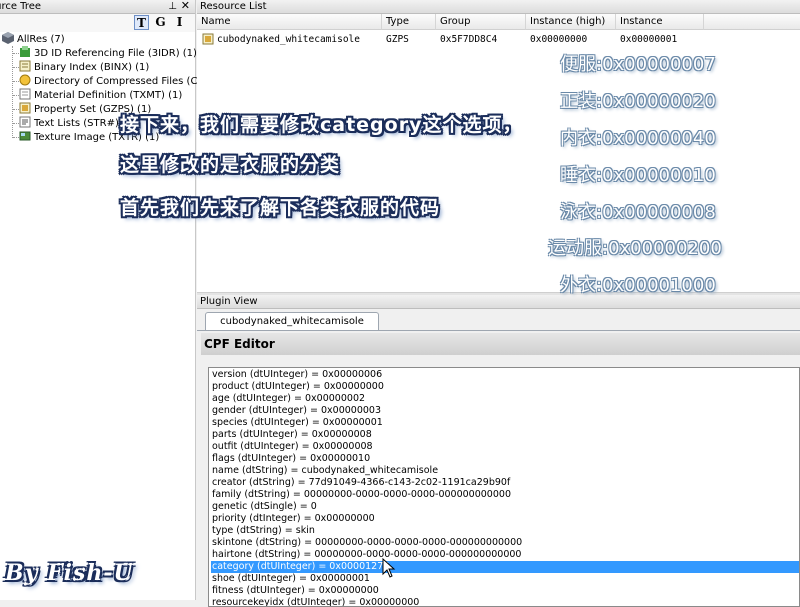 The width and height of the screenshot is (800, 607). Describe the element at coordinates (649, 39) in the screenshot. I see `cell-instance: 0x00000001` at that location.